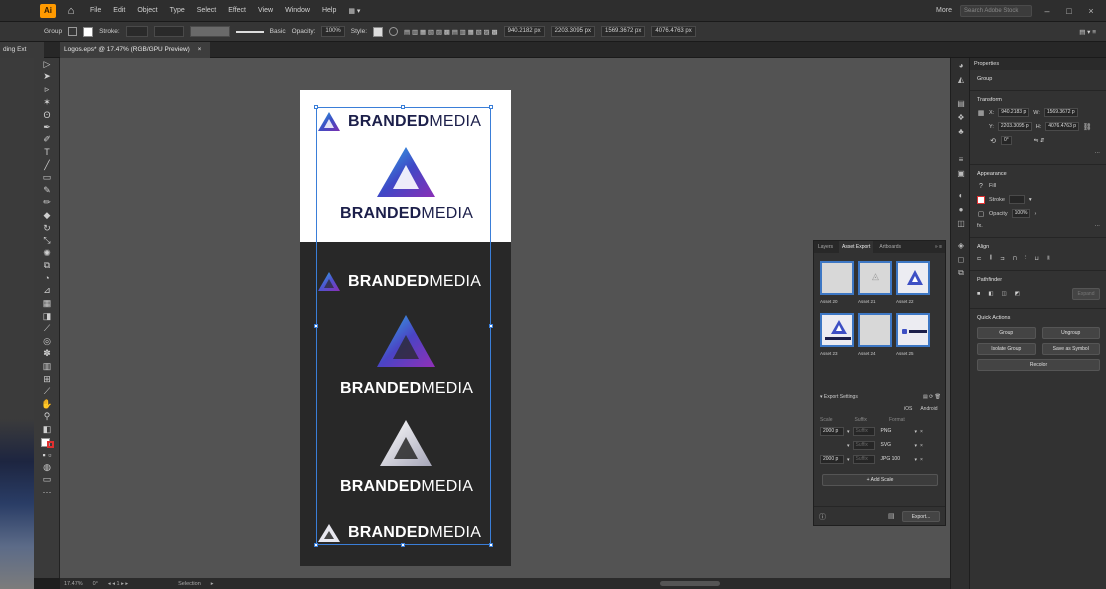 The image size is (1106, 589). What do you see at coordinates (961, 131) in the screenshot?
I see `brushes-icon: ♣` at bounding box center [961, 131].